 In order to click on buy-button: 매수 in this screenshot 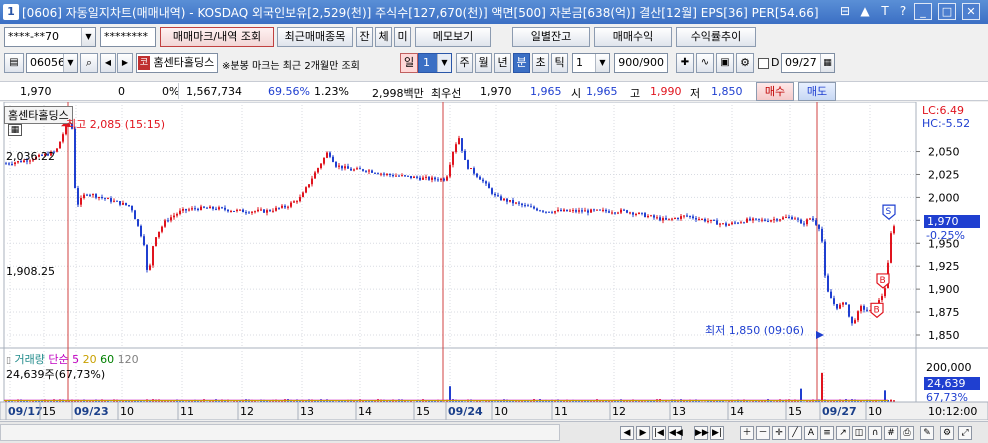, I will do `click(775, 91)`.